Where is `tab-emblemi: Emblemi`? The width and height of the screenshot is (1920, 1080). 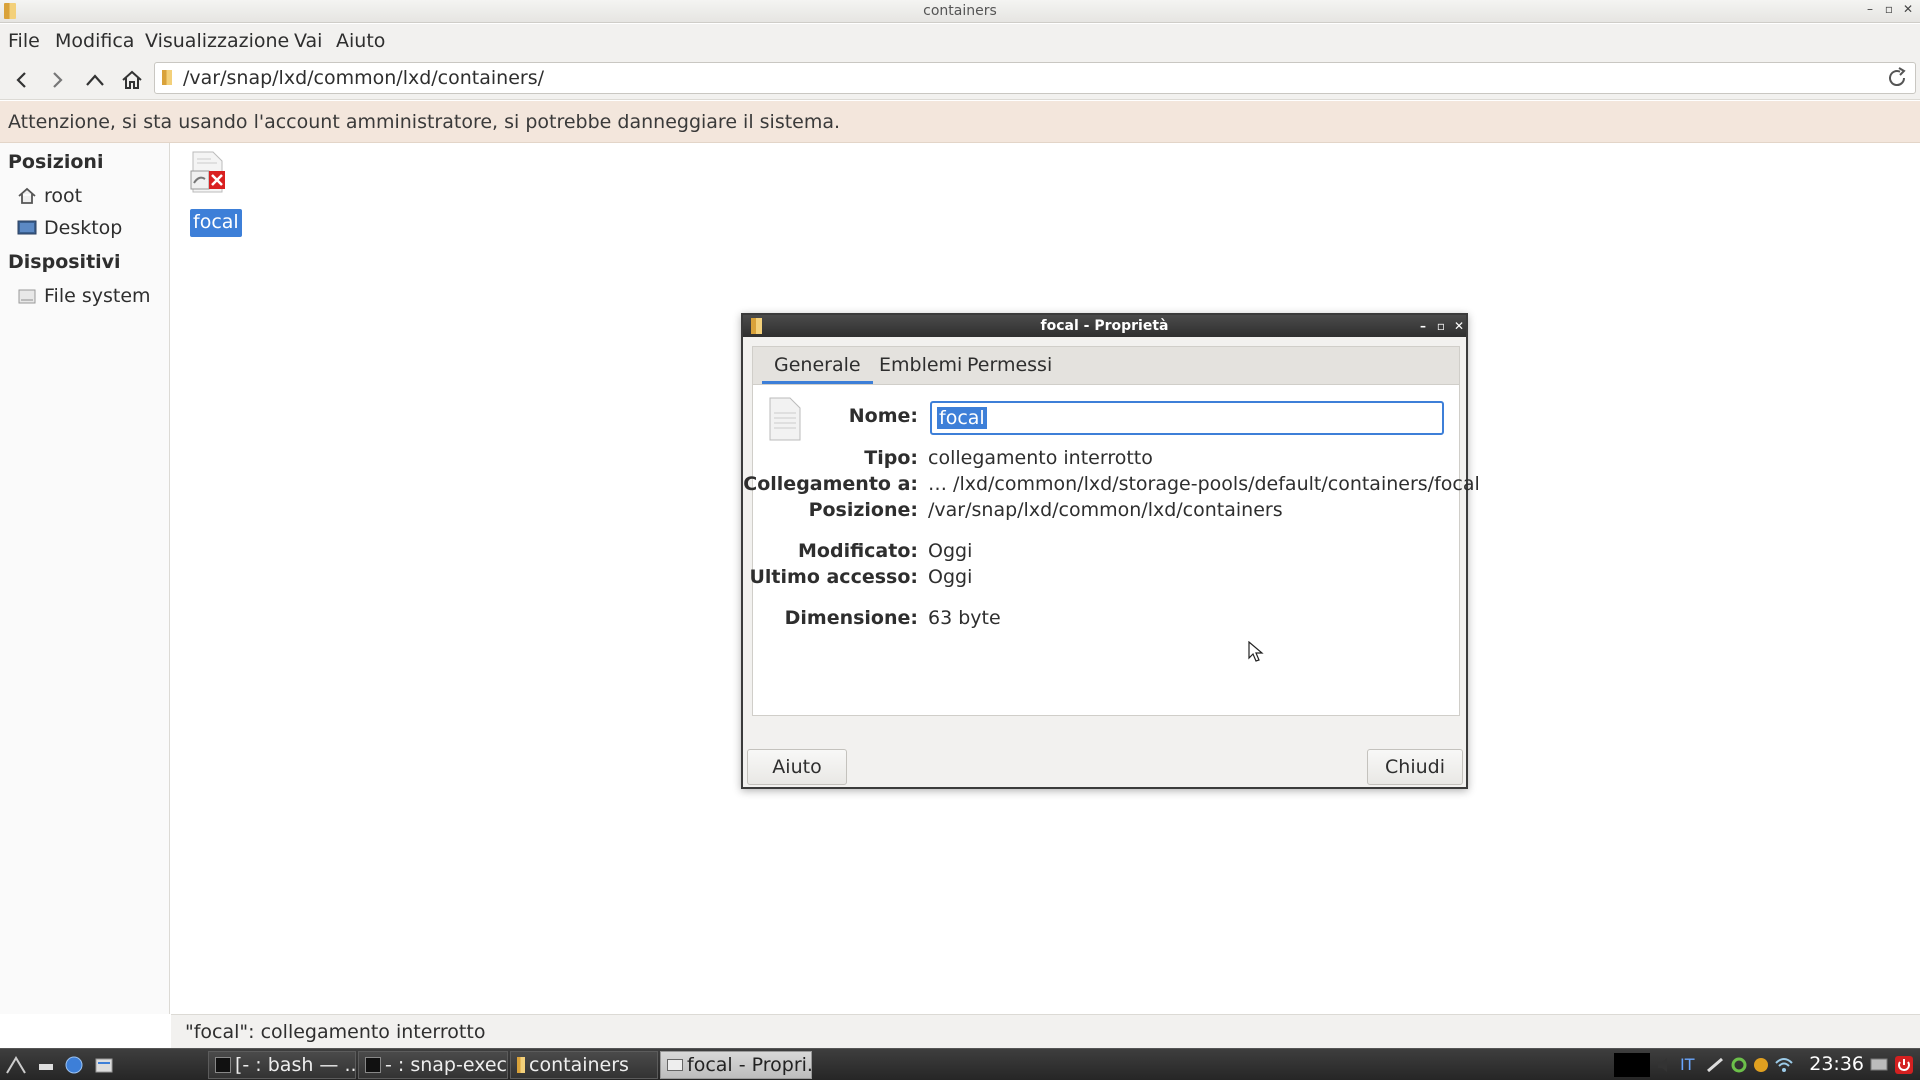 tab-emblemi: Emblemi is located at coordinates (920, 365).